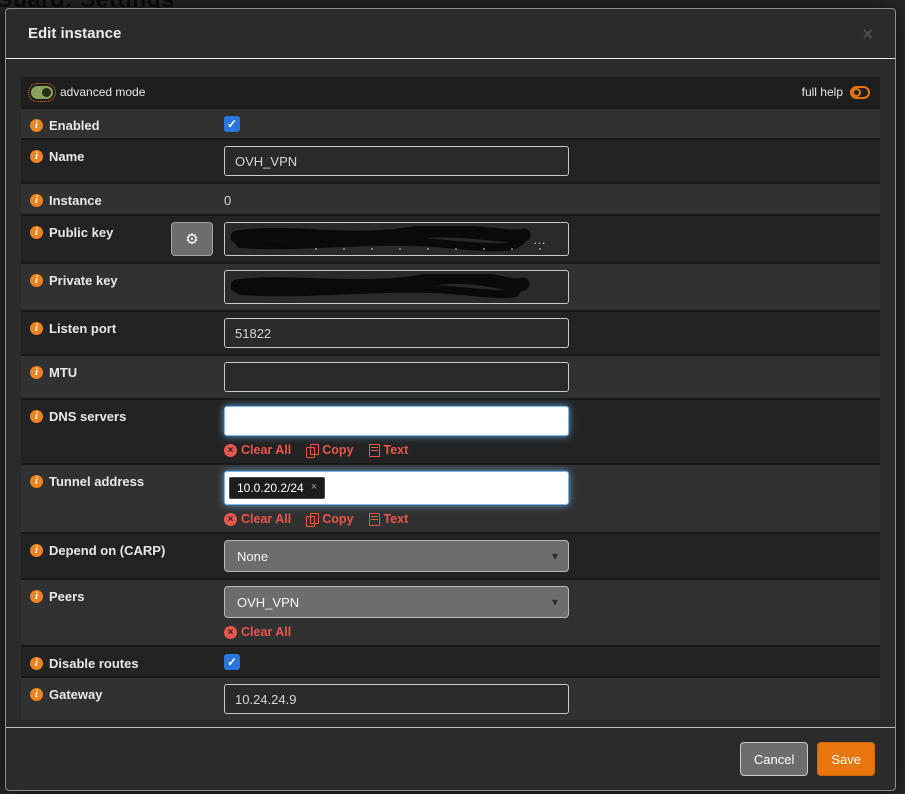  Describe the element at coordinates (430, 249) in the screenshot. I see `key-text-remnant` at that location.